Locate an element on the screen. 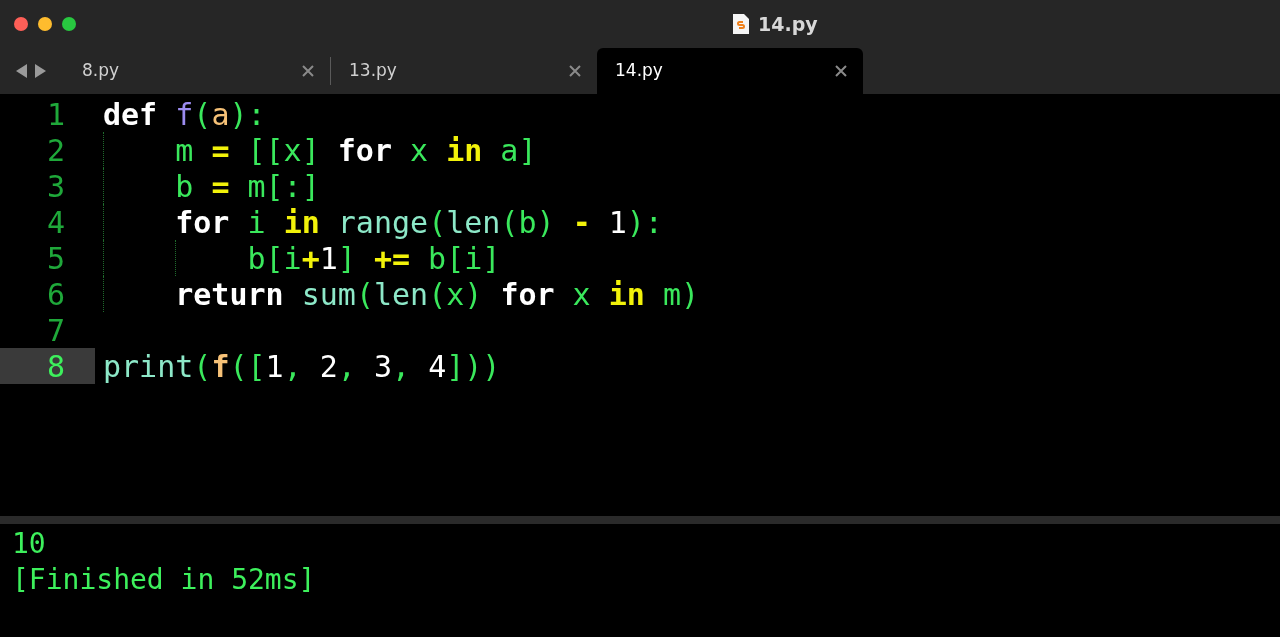 The image size is (1280, 637). file-icon is located at coordinates (741, 24).